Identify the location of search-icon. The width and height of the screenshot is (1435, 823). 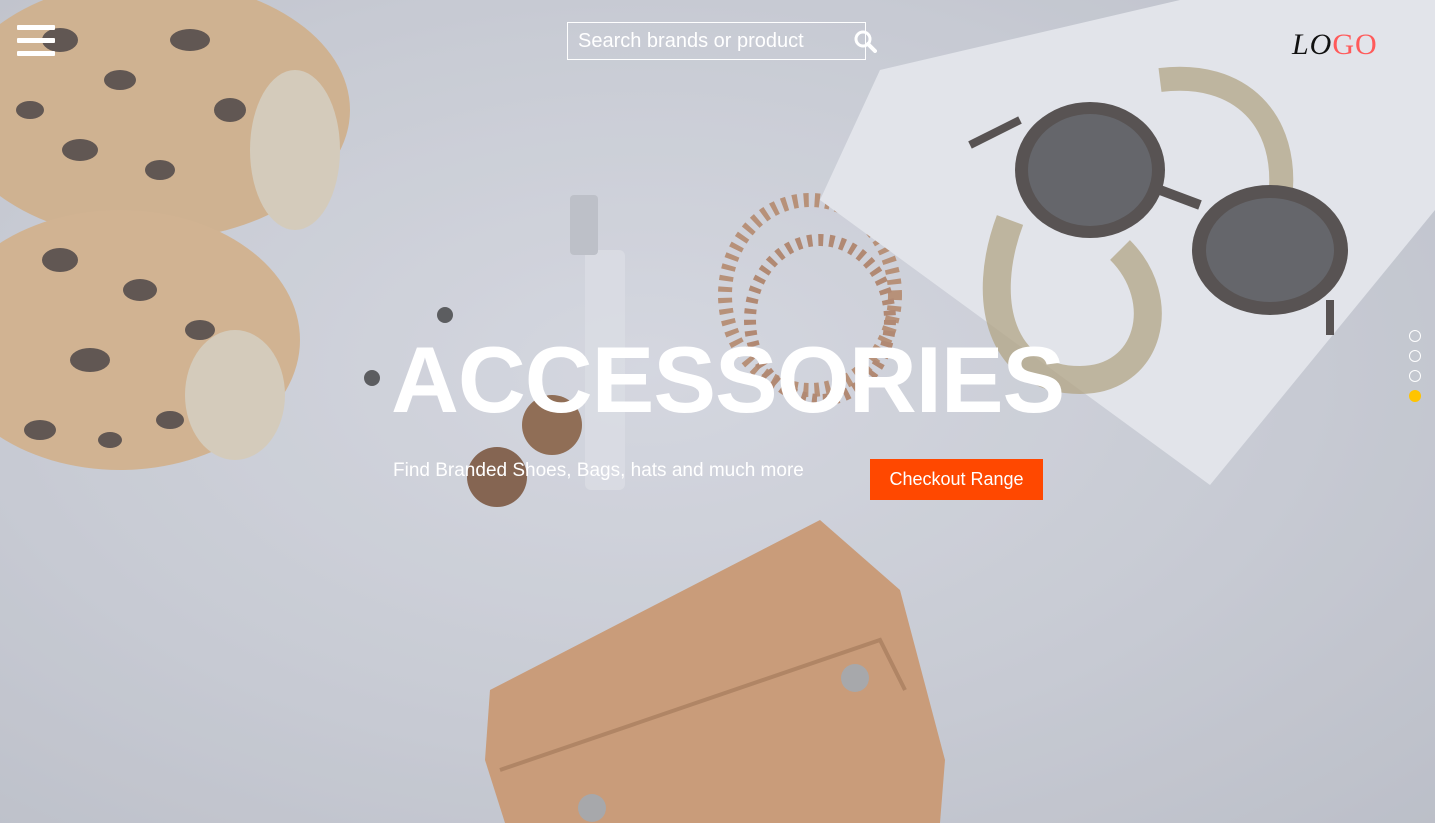
(865, 41).